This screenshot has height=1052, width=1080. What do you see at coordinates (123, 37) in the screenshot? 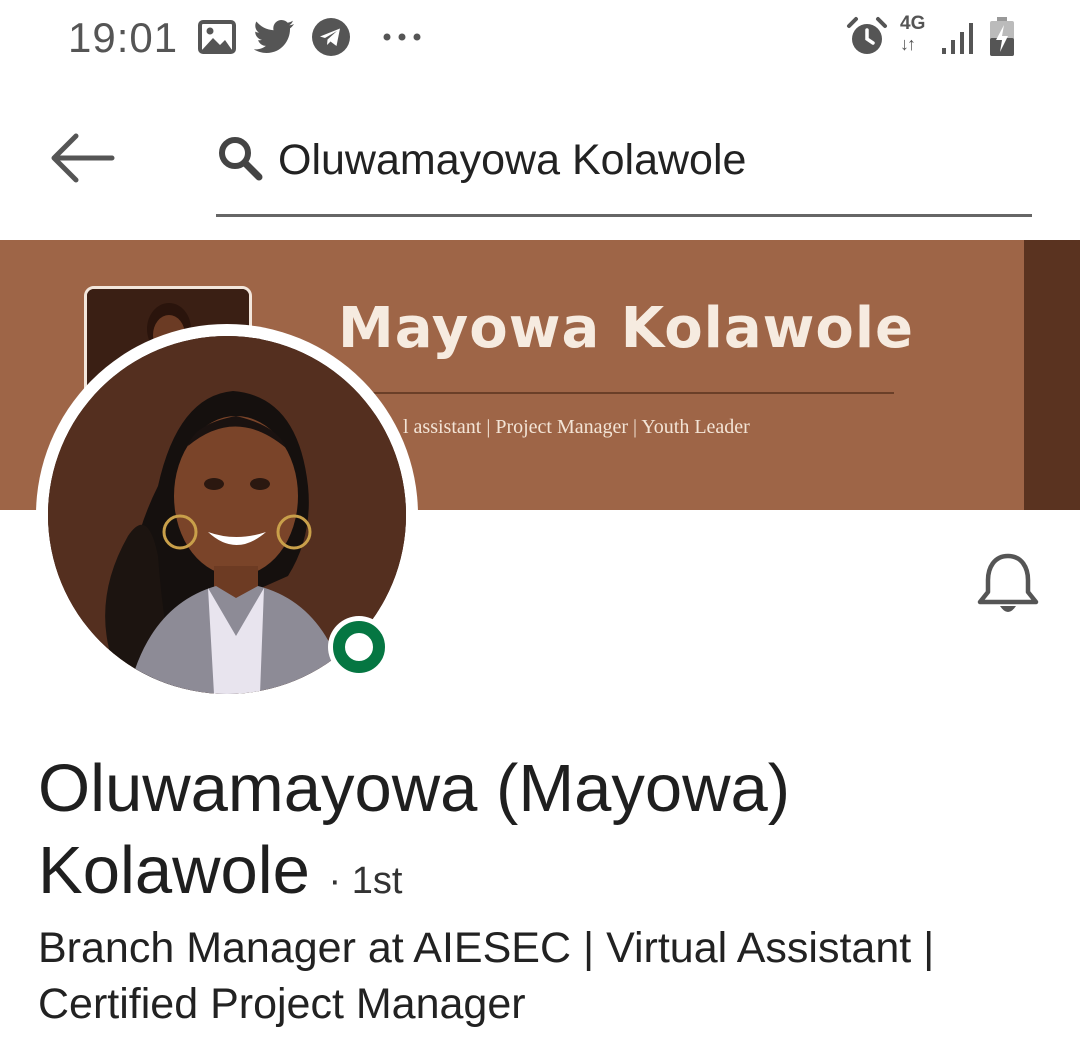
I see `status-time: 19:01` at bounding box center [123, 37].